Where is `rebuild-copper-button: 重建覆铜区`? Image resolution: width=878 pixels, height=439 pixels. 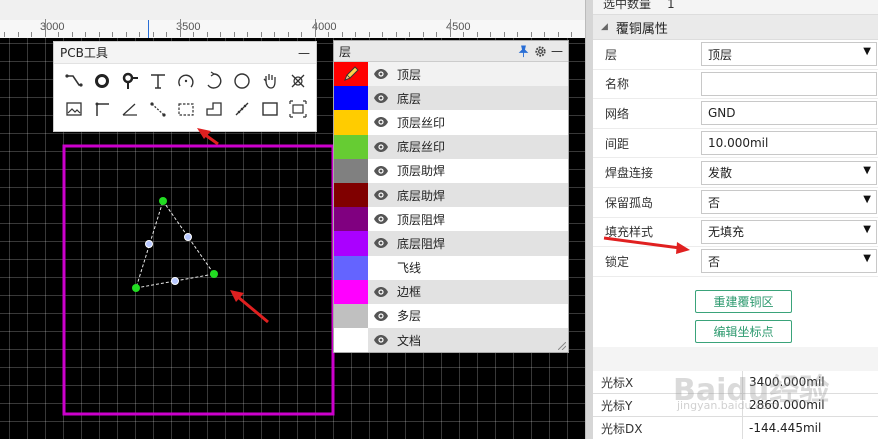 rebuild-copper-button: 重建覆铜区 is located at coordinates (743, 302).